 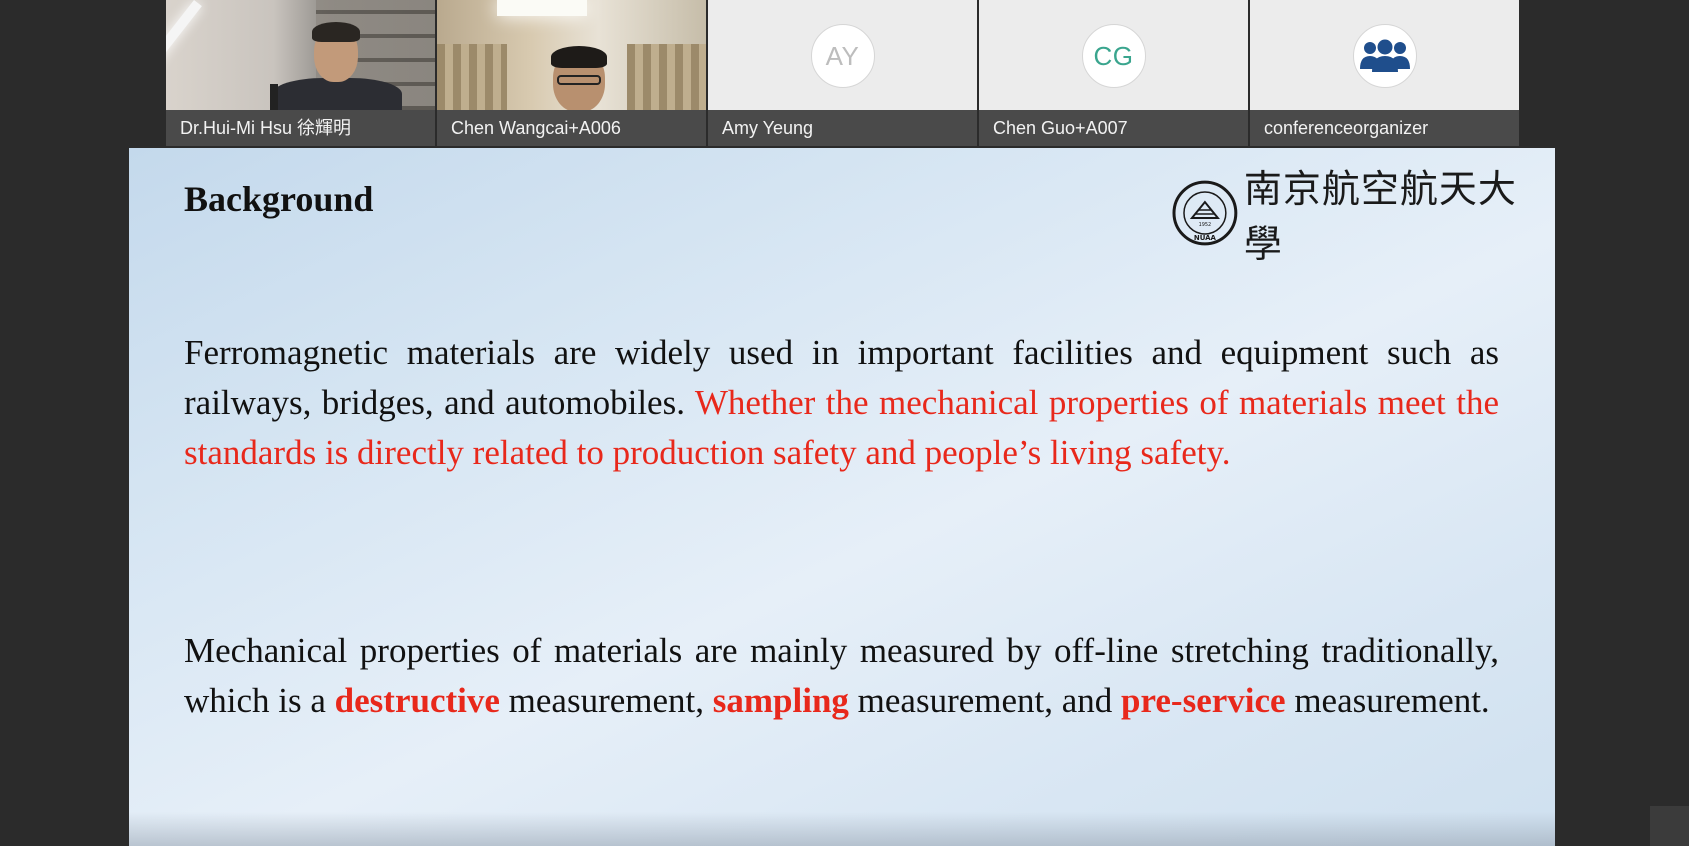 I want to click on slide-bottom-shadow, so click(x=842, y=829).